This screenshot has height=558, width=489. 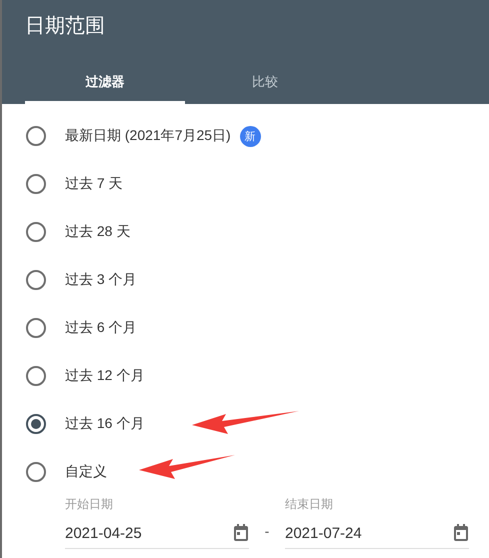 I want to click on new-badge: 新, so click(x=250, y=136).